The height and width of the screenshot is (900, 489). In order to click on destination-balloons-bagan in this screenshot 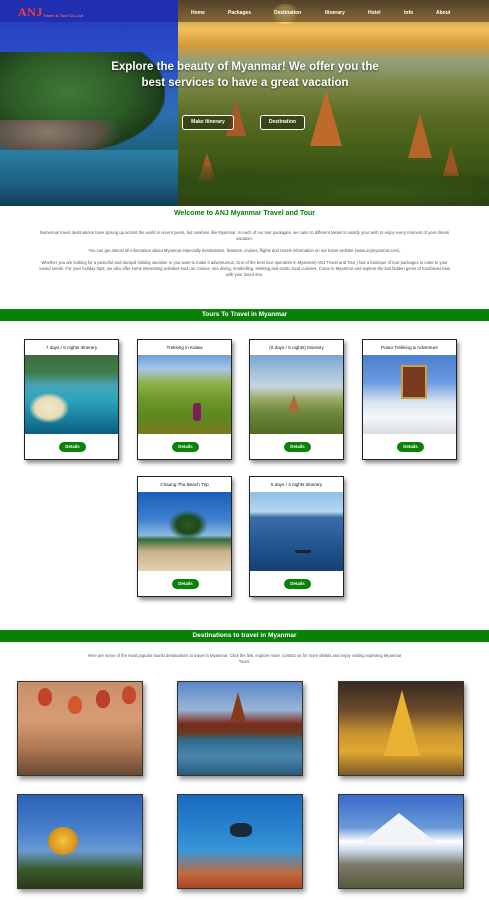, I will do `click(80, 728)`.